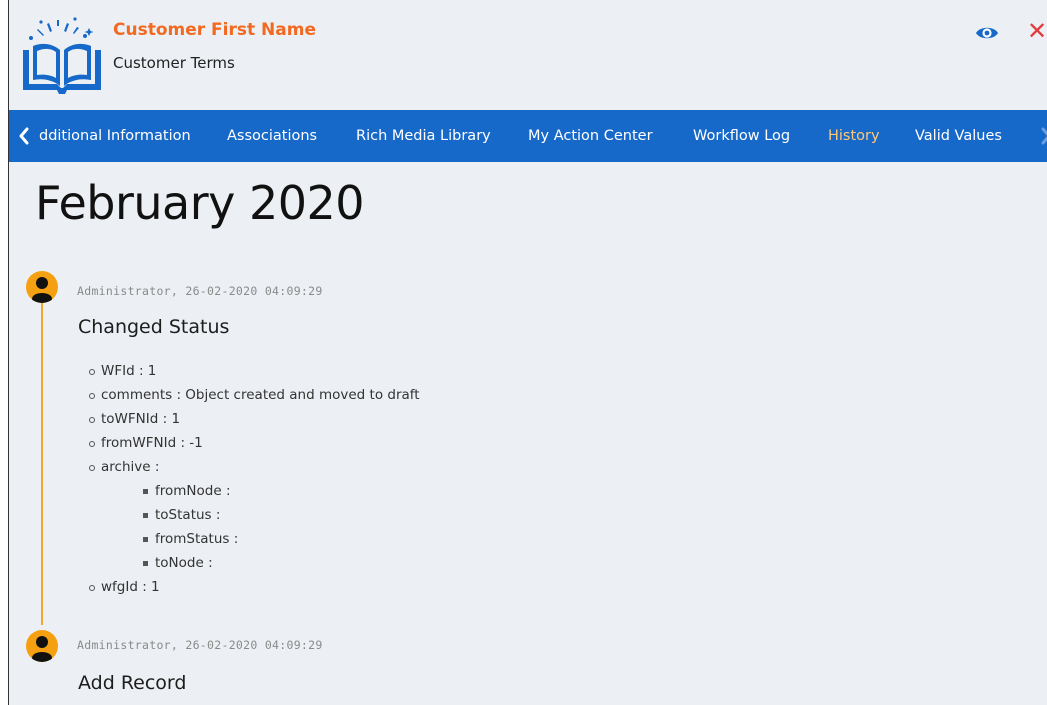 This screenshot has width=1047, height=705. Describe the element at coordinates (62, 55) in the screenshot. I see `open-book-icon` at that location.